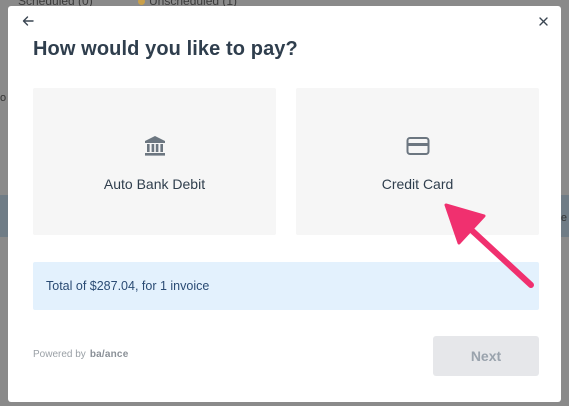 This screenshot has height=406, width=569. I want to click on background-side-text: o, so click(3, 98).